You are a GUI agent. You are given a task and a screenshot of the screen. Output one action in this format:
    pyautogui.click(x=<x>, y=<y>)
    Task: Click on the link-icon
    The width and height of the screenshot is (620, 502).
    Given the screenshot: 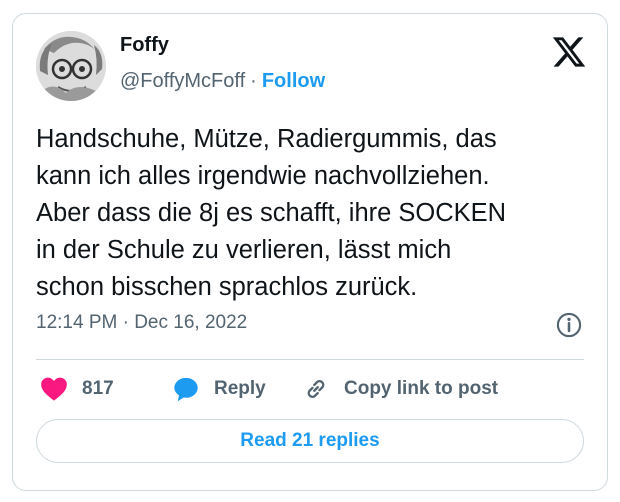 What is the action you would take?
    pyautogui.click(x=316, y=389)
    